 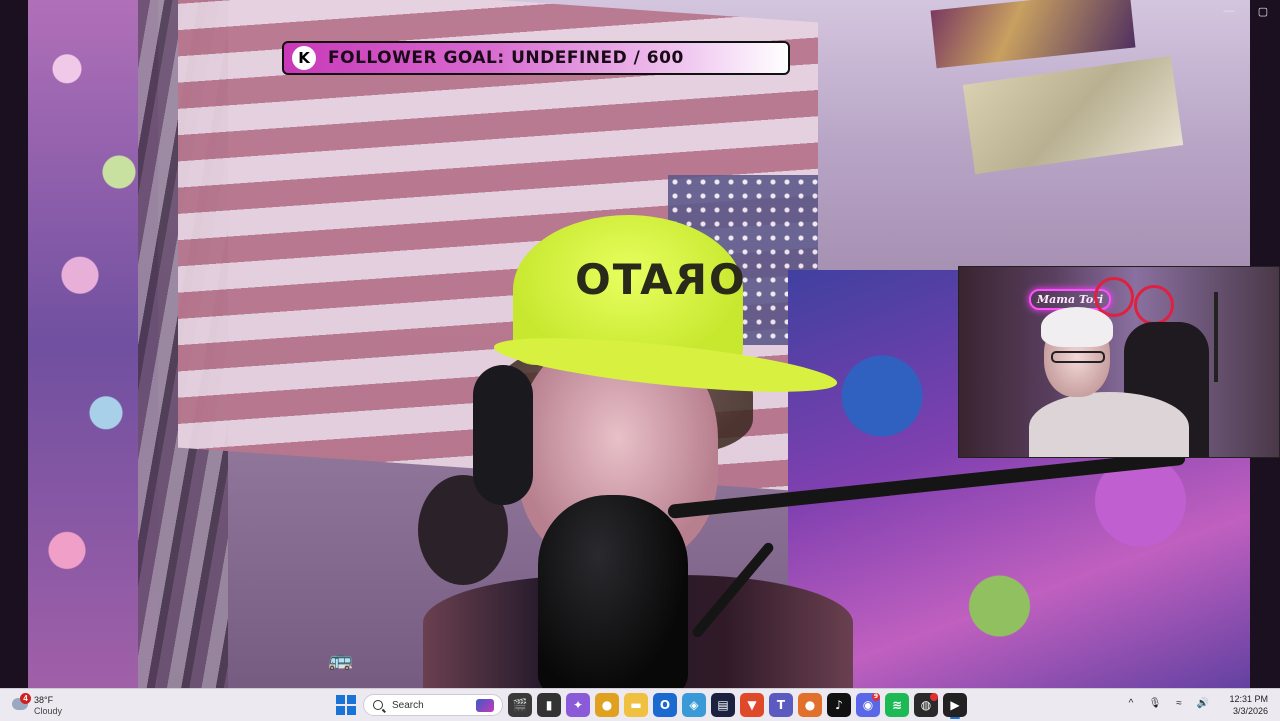 I want to click on clapper-icon: 🎬, so click(x=520, y=705).